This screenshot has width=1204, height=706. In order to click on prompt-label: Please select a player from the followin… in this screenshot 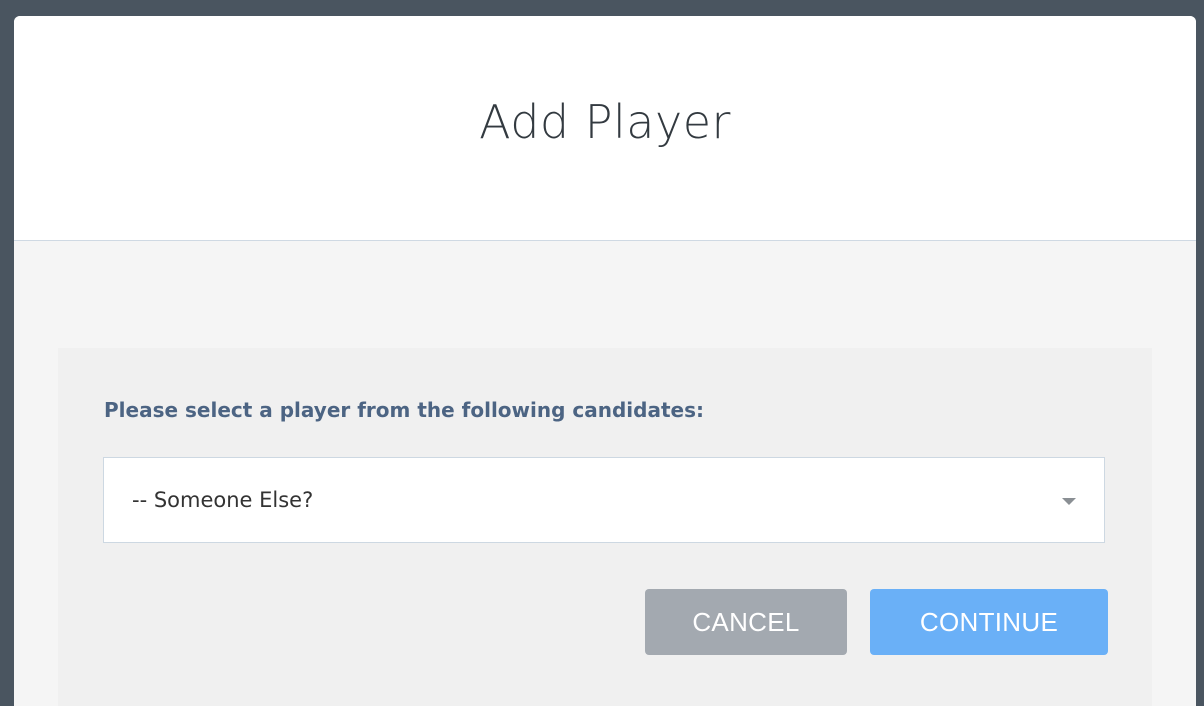, I will do `click(404, 410)`.